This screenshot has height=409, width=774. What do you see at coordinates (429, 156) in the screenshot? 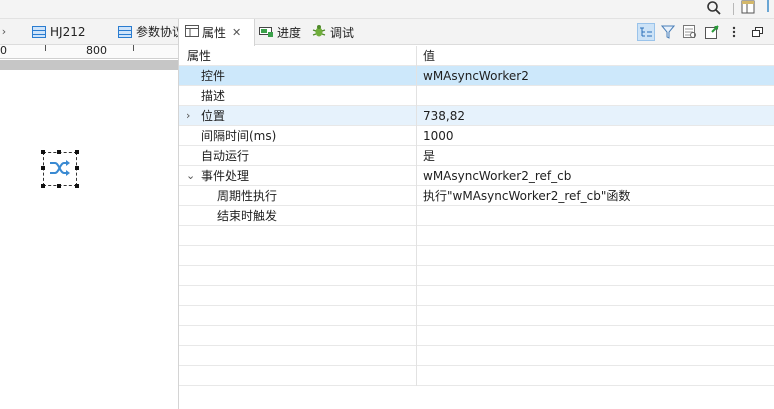
I see `property-value: 是` at bounding box center [429, 156].